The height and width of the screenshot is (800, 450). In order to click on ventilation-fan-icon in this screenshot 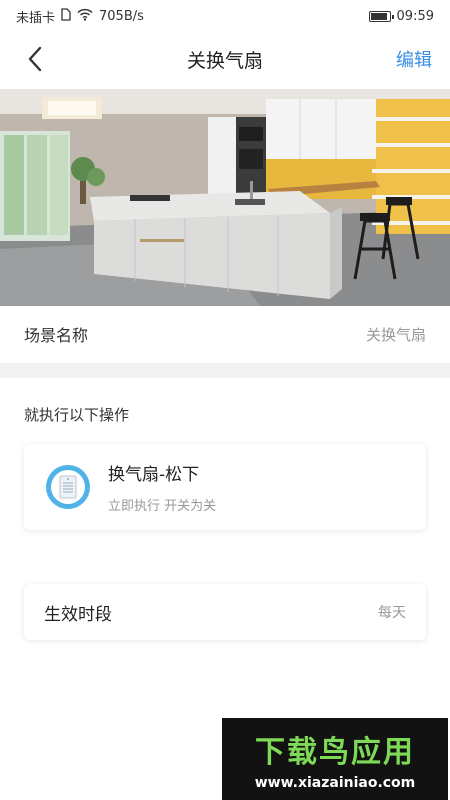, I will do `click(68, 487)`.